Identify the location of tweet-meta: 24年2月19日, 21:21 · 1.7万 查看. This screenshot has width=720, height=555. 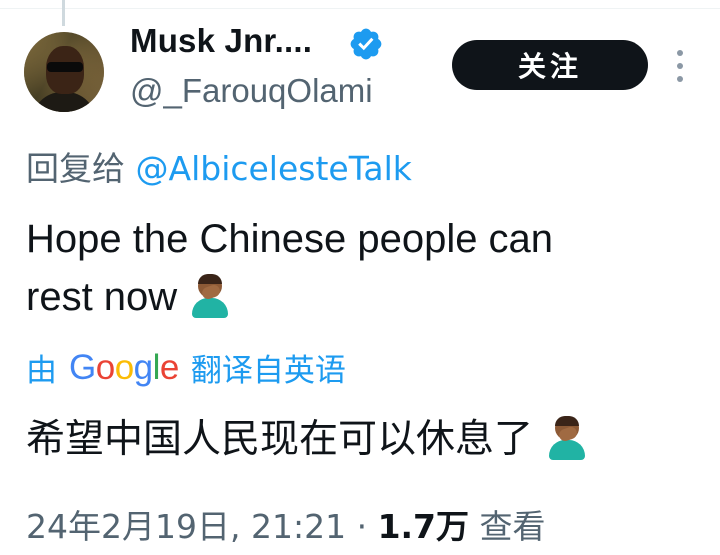
(286, 524).